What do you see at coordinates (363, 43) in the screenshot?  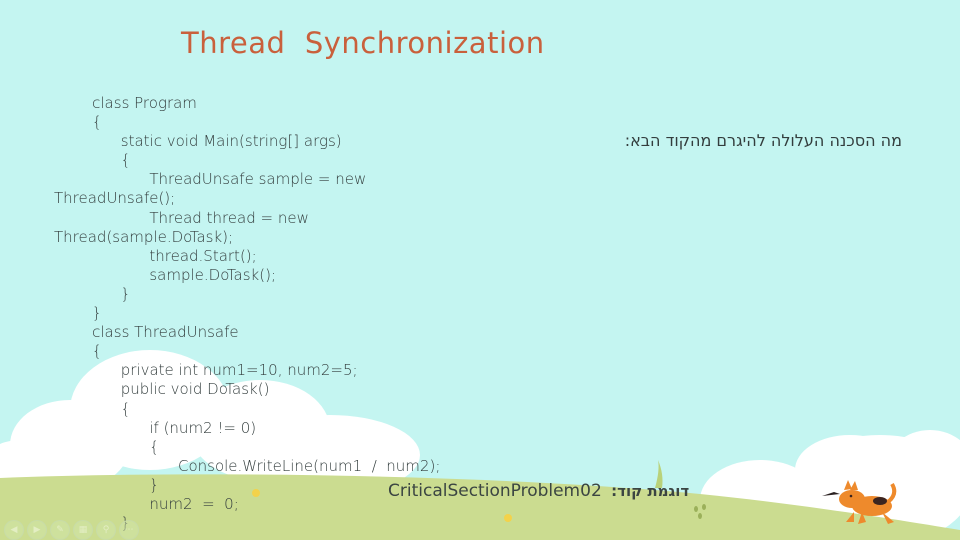 I see `slide-title: Thread Synchronization` at bounding box center [363, 43].